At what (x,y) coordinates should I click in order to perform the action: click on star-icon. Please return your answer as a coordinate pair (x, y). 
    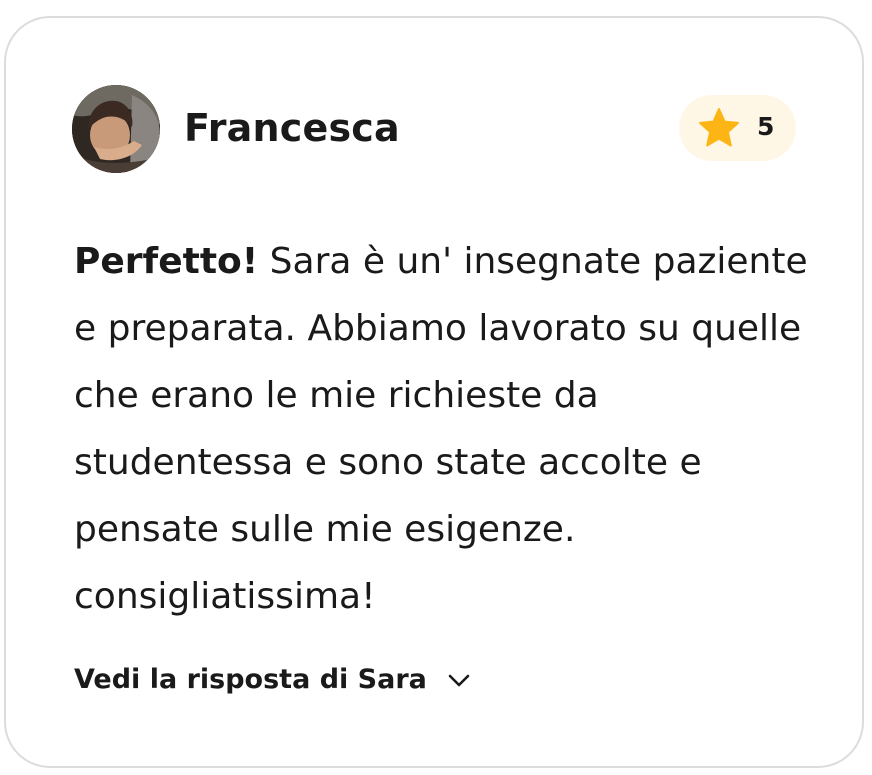
    Looking at the image, I should click on (719, 127).